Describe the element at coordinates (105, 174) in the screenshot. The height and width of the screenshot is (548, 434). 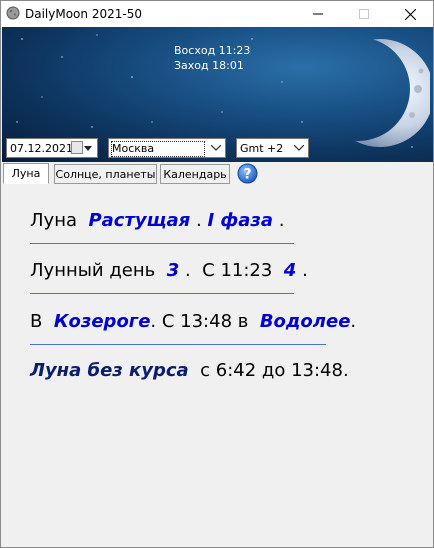
I see `tab-sun-planets: Солнце, планеты` at that location.